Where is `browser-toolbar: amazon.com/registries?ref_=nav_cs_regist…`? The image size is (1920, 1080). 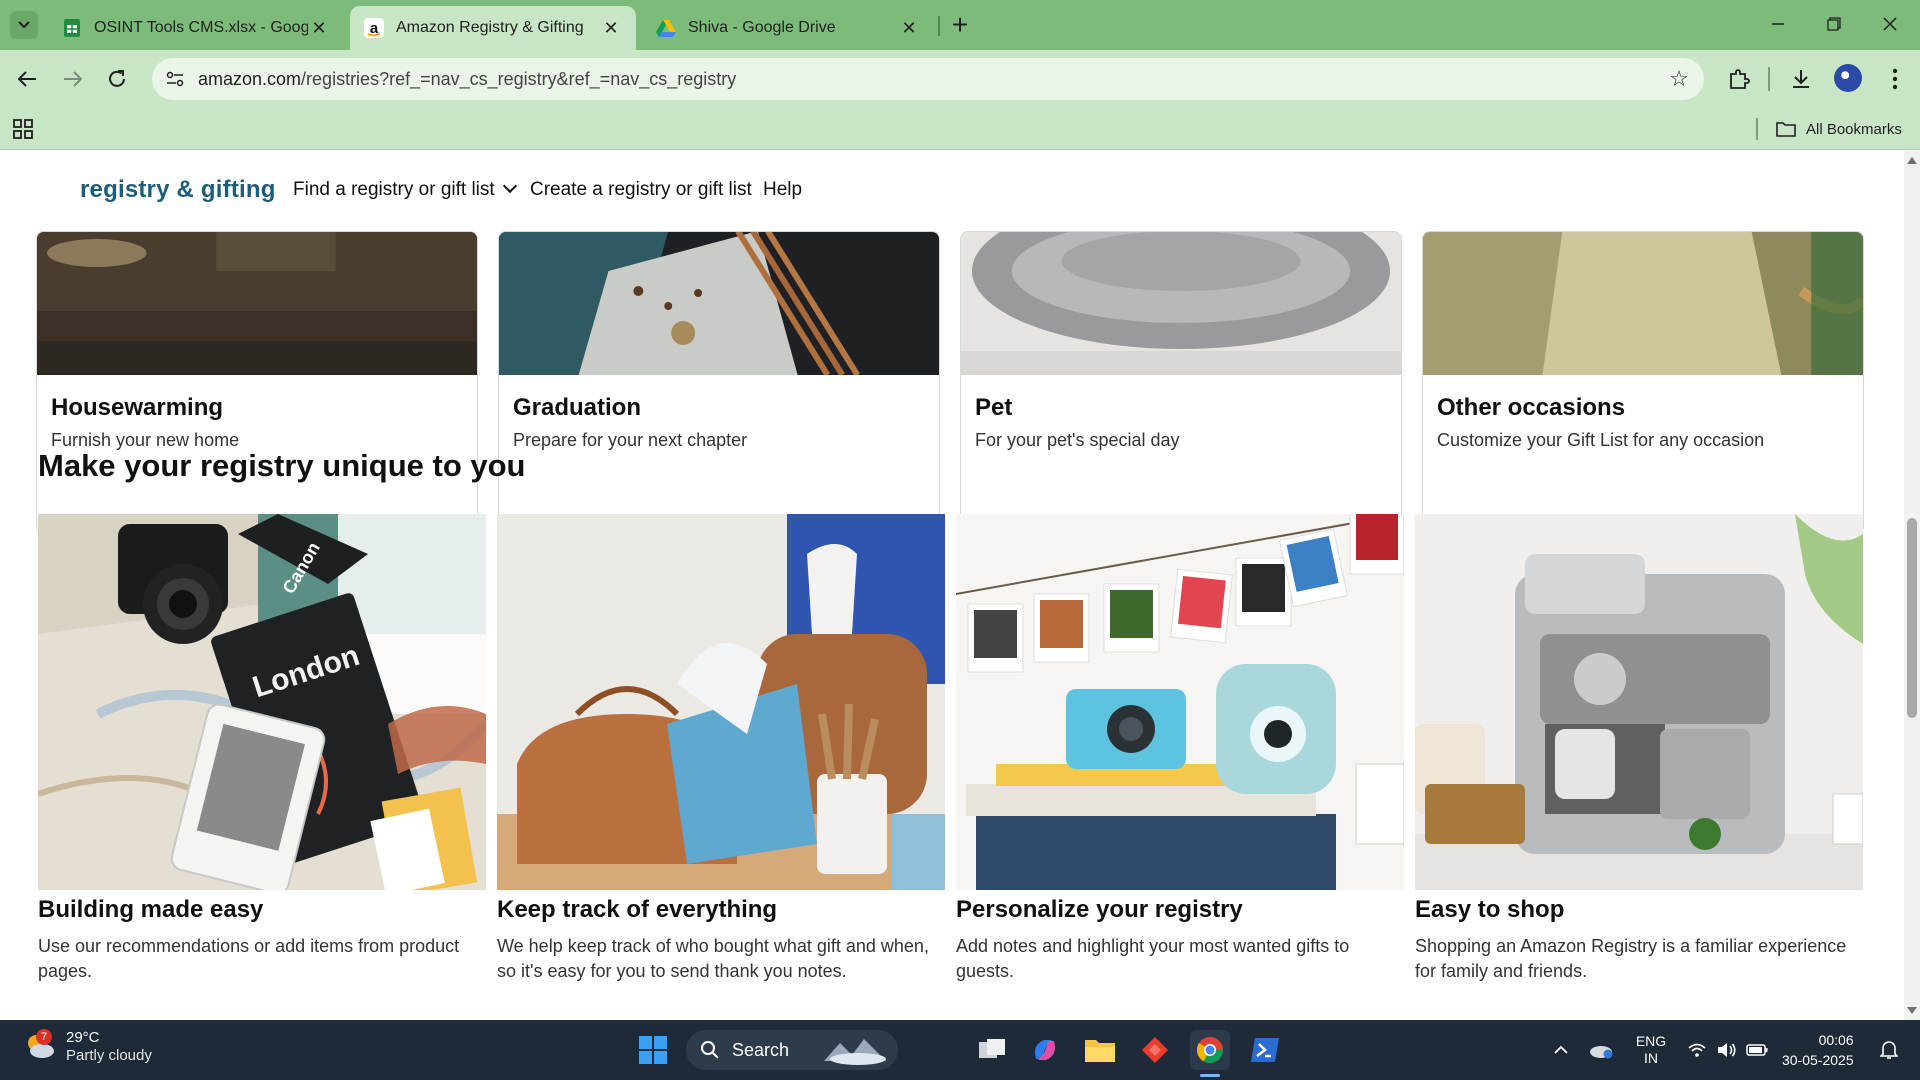
browser-toolbar: amazon.com/registries?ref_=nav_cs_regist… is located at coordinates (960, 79).